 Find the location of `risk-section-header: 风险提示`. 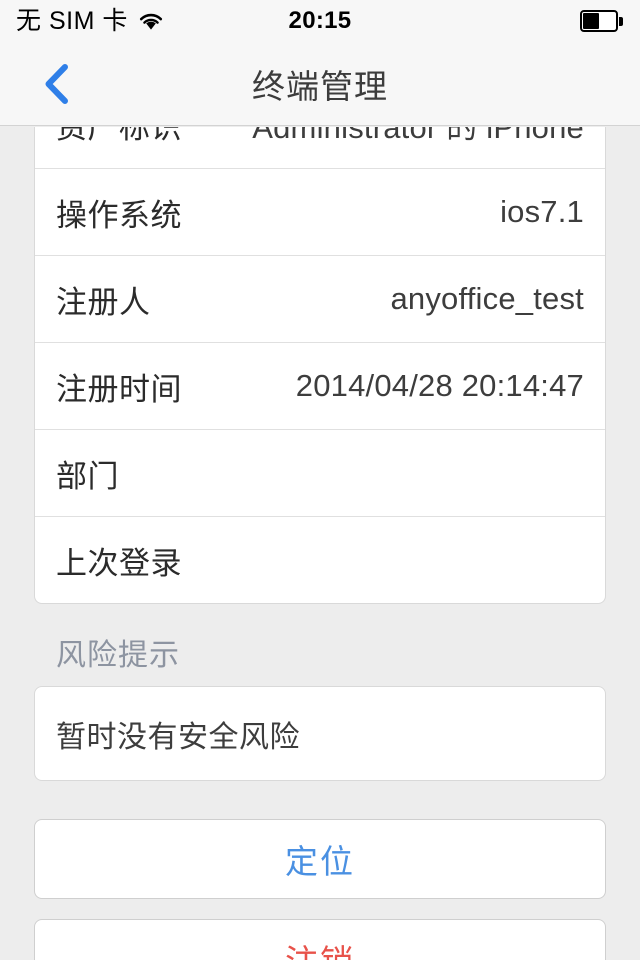

risk-section-header: 风险提示 is located at coordinates (118, 655).